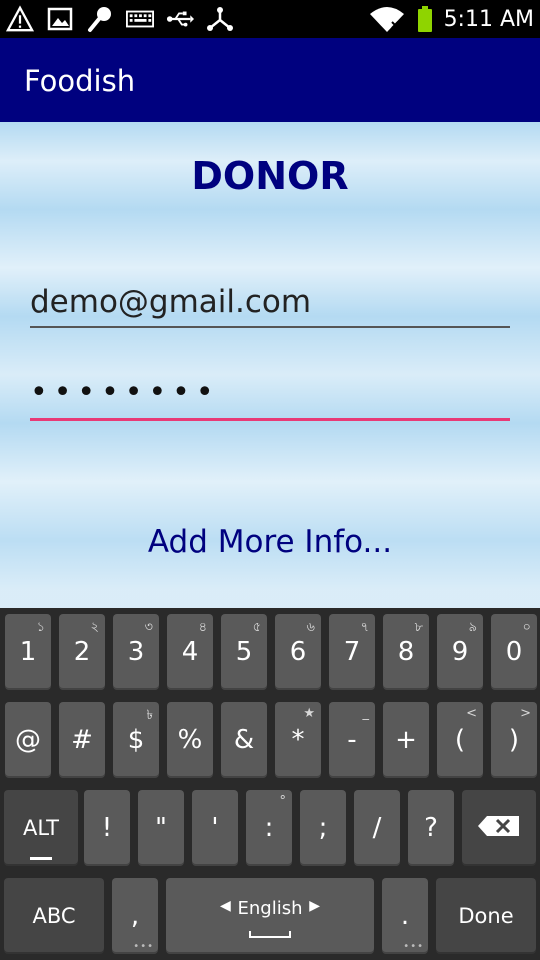 This screenshot has height=960, width=540. Describe the element at coordinates (488, 19) in the screenshot. I see `clock-time: 5:11 AM` at that location.